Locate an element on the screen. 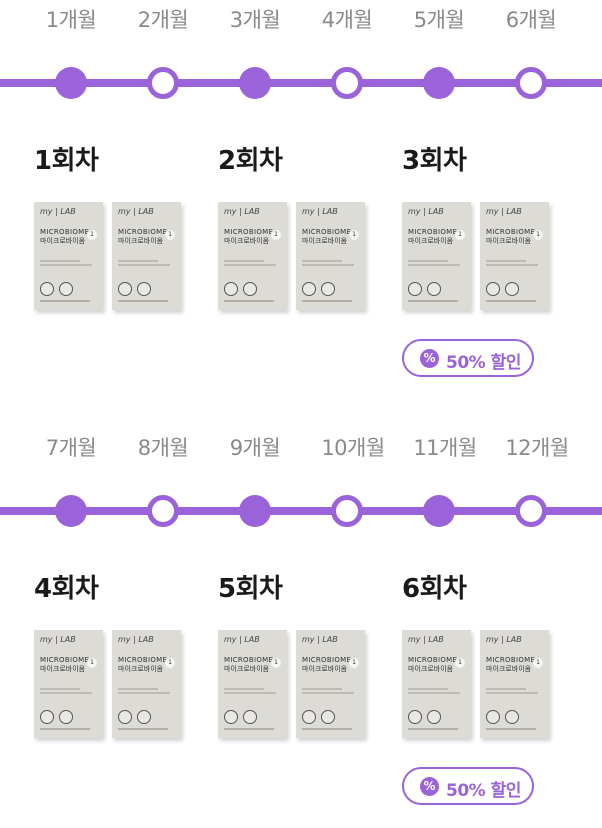 The width and height of the screenshot is (602, 828). month-label: 2개월 is located at coordinates (163, 20).